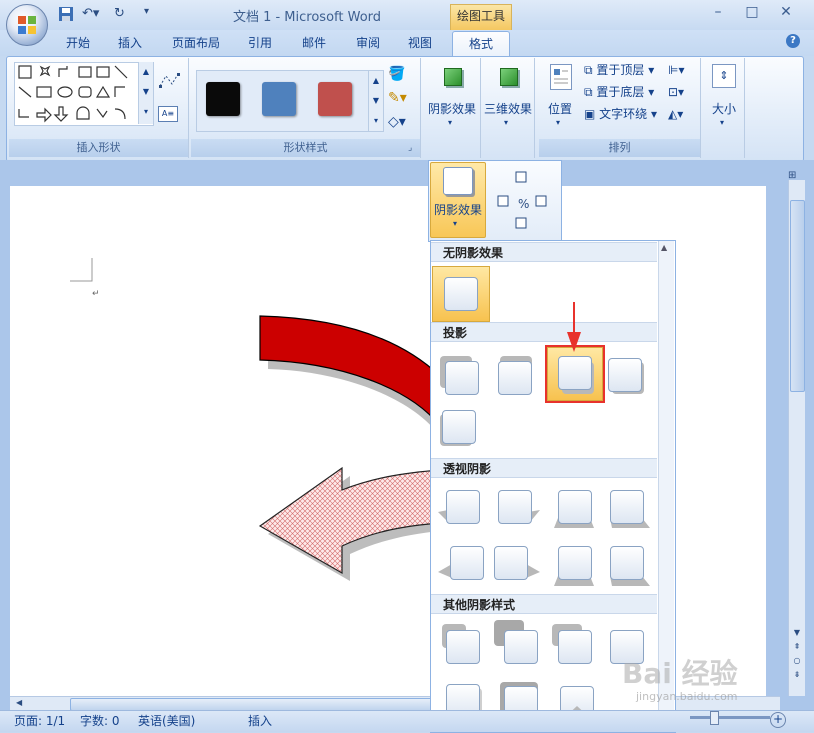 This screenshot has width=814, height=733. What do you see at coordinates (401, 99) in the screenshot?
I see `outline-pen-icon: ✎▾` at bounding box center [401, 99].